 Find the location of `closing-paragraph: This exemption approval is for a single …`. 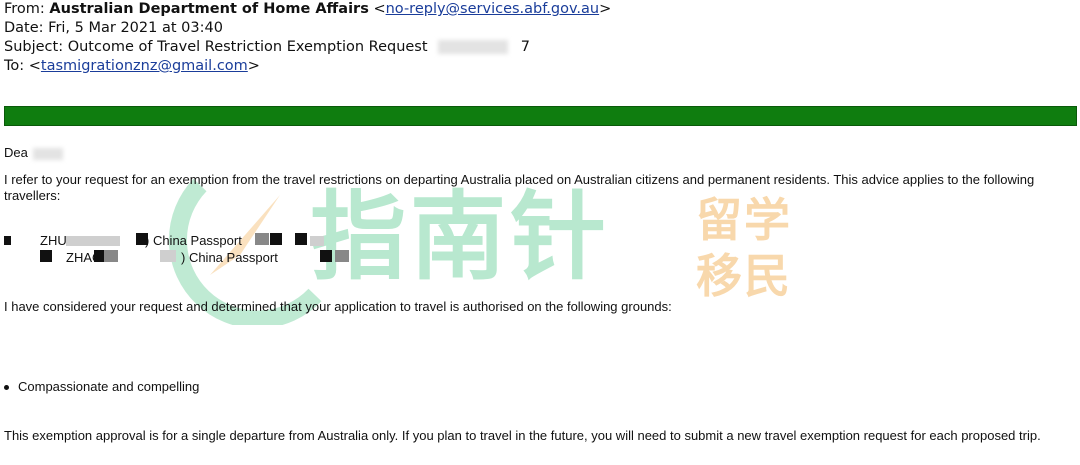

closing-paragraph: This exemption approval is for a single … is located at coordinates (522, 435).